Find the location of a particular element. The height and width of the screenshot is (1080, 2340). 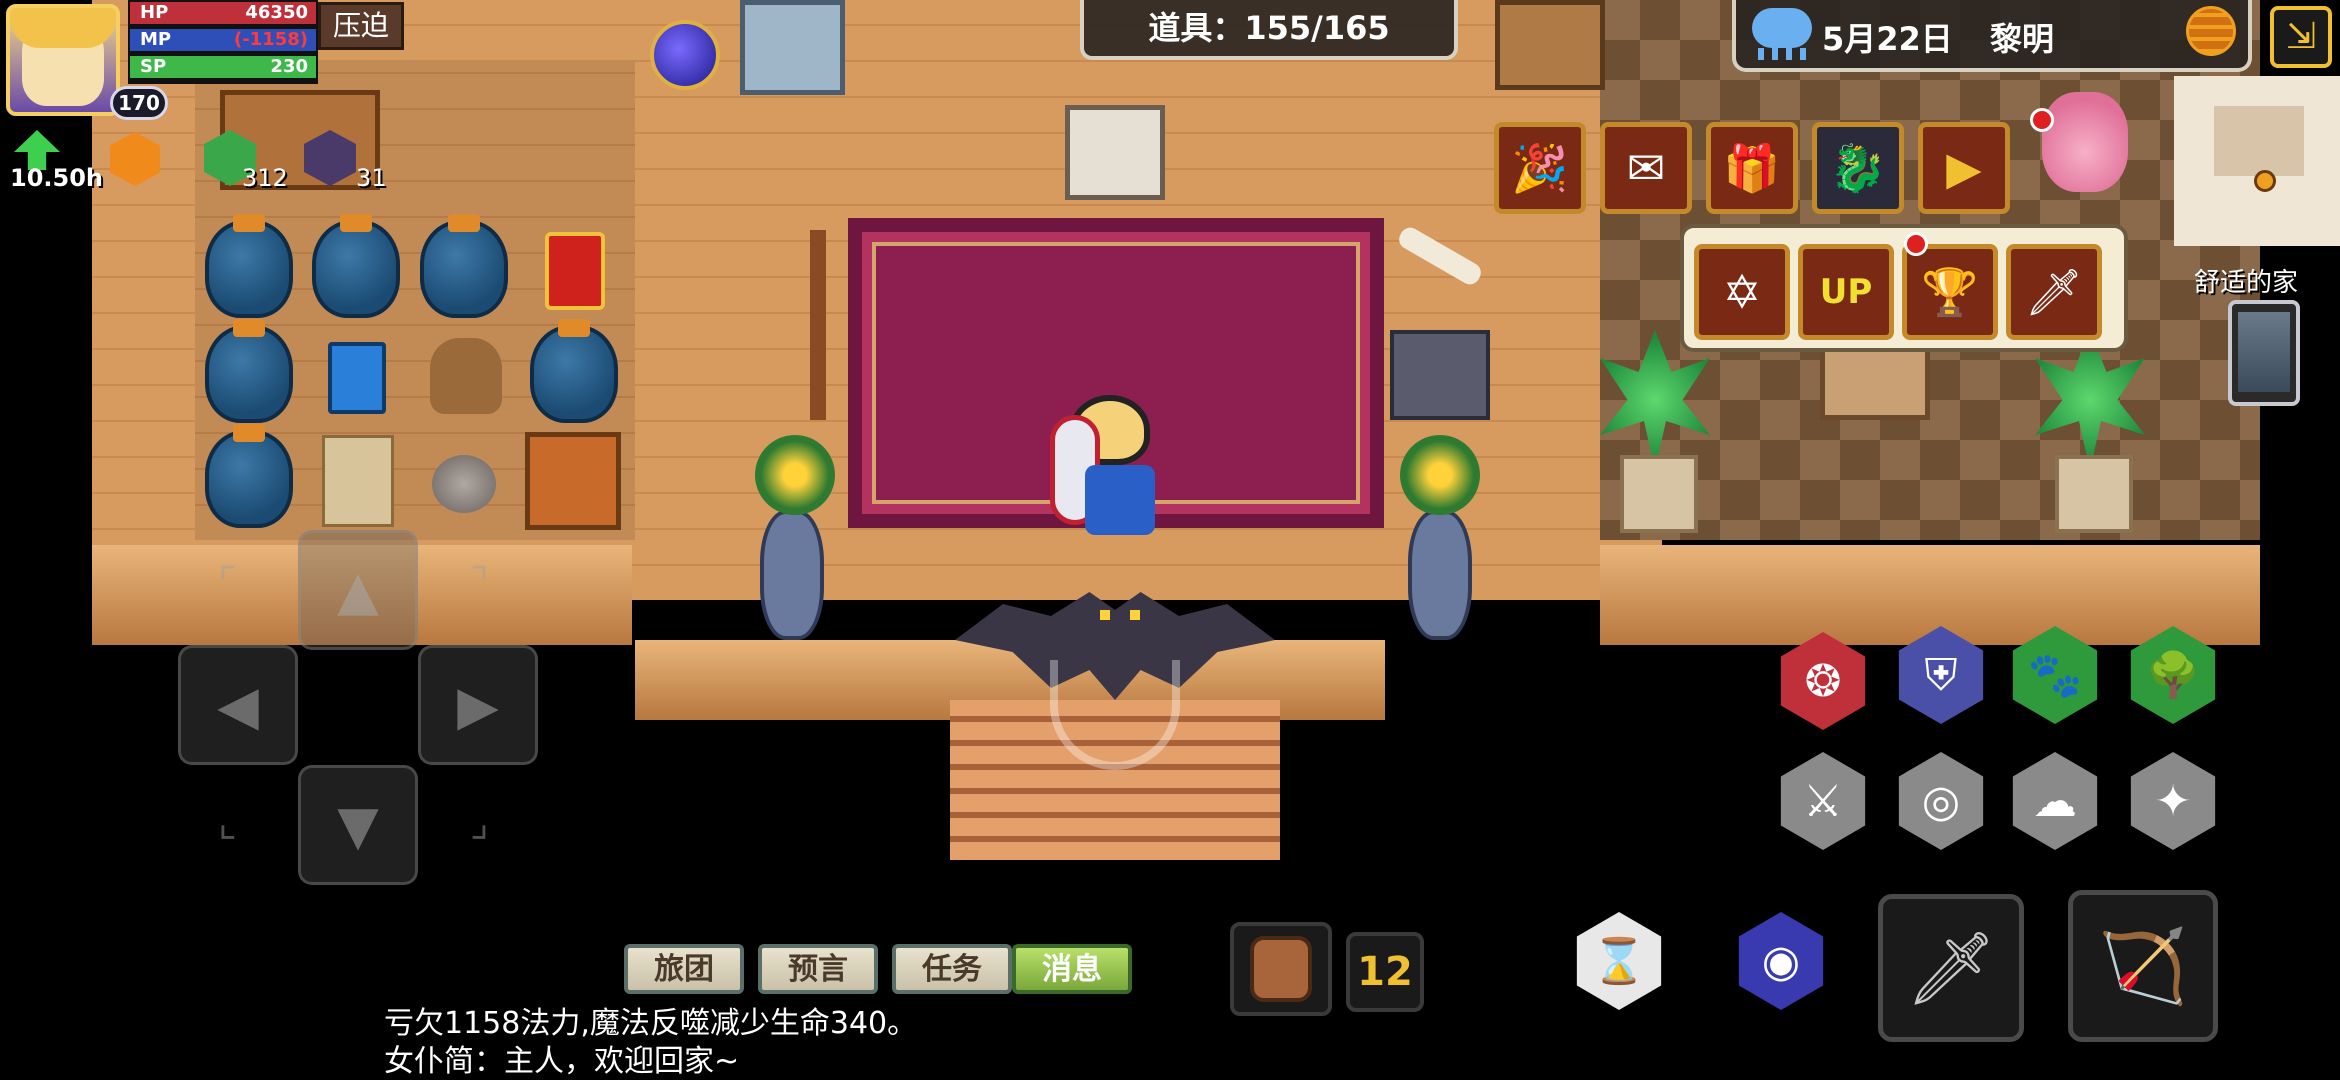

level-up-icon: UP is located at coordinates (1846, 292).